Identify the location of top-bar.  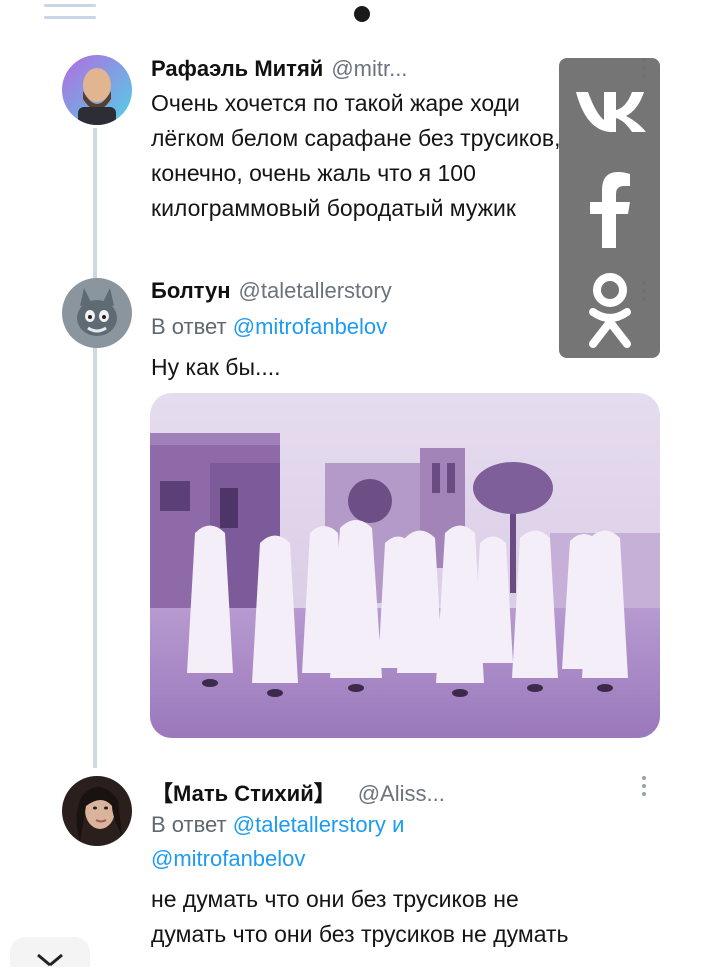
(360, 18).